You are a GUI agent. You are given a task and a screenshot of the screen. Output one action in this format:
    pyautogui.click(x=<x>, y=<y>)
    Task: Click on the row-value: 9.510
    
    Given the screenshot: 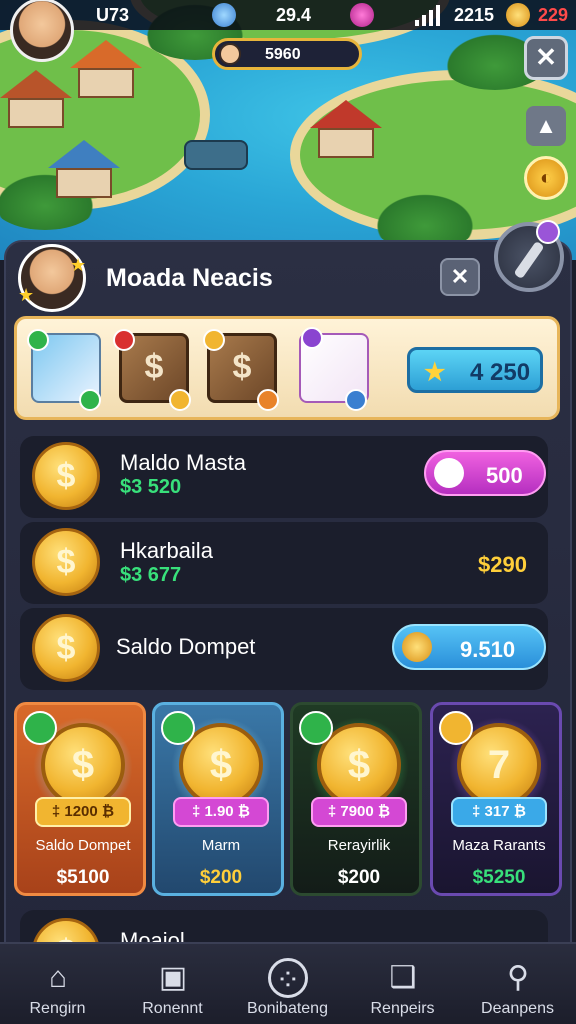 What is the action you would take?
    pyautogui.click(x=488, y=649)
    